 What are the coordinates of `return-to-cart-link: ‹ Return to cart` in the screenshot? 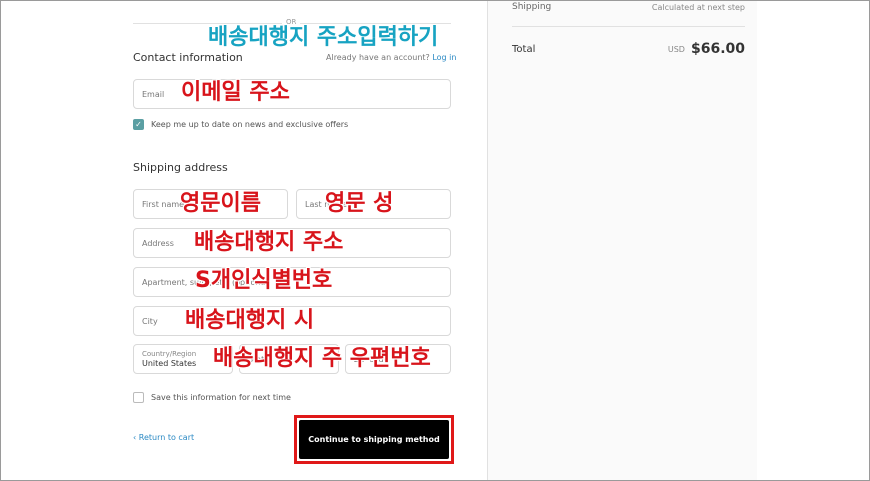 It's located at (163, 437).